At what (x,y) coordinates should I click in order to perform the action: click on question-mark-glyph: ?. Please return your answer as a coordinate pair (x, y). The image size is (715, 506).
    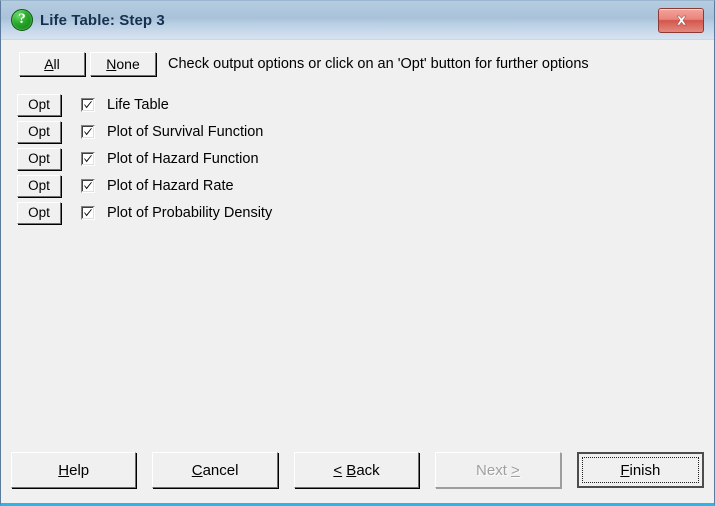
    Looking at the image, I should click on (22, 19).